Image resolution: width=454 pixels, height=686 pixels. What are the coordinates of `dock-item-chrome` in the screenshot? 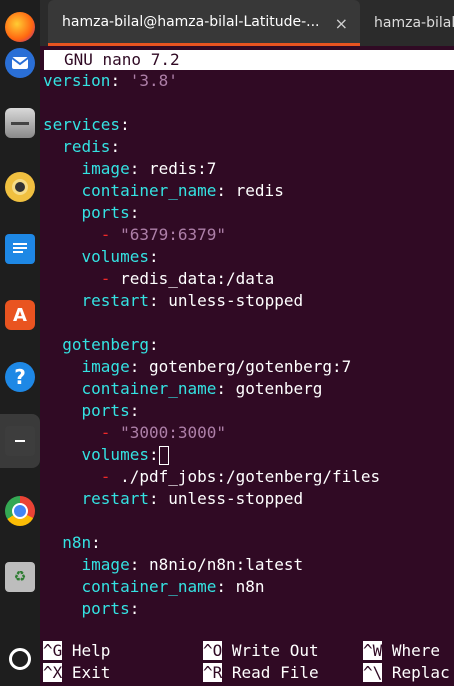 It's located at (20, 511).